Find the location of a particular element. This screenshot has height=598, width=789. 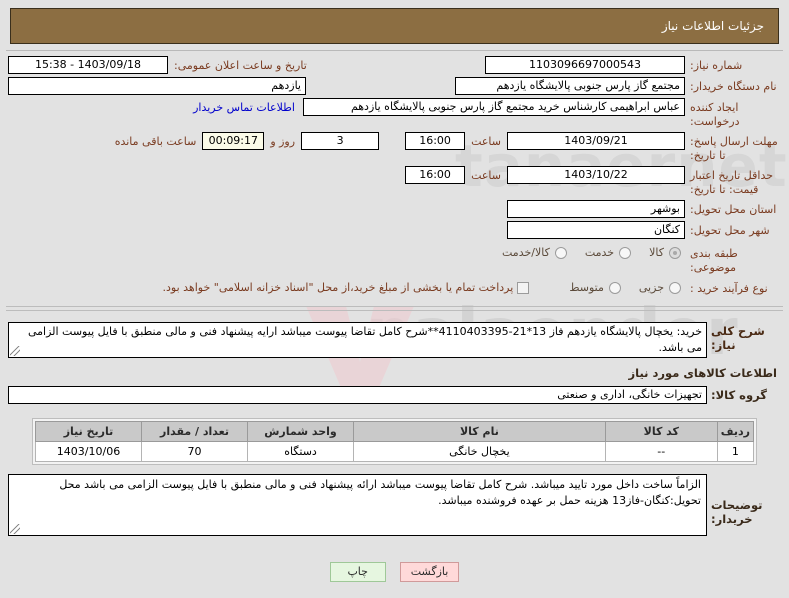

resize-grip-icon-notes is located at coordinates (15, 529).